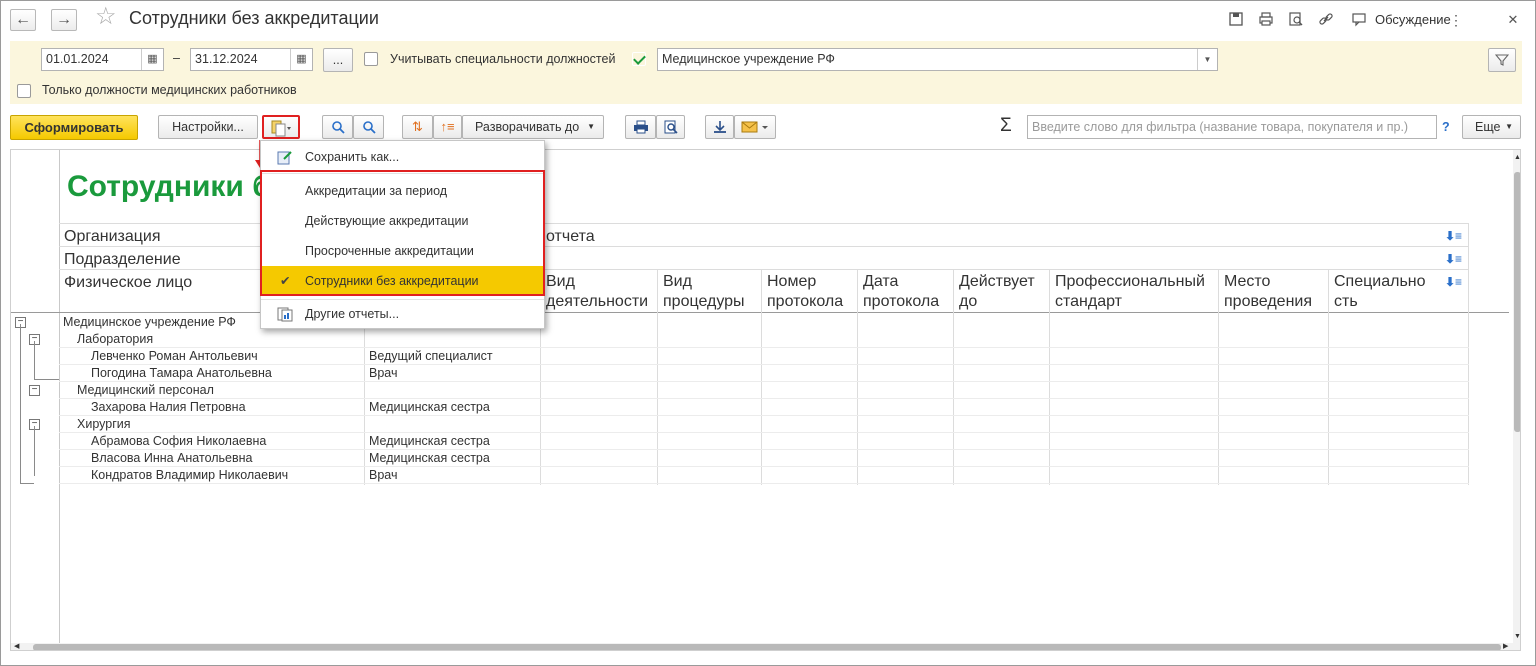 Image resolution: width=1536 pixels, height=666 pixels. Describe the element at coordinates (1266, 20) in the screenshot. I see `print-icon` at that location.